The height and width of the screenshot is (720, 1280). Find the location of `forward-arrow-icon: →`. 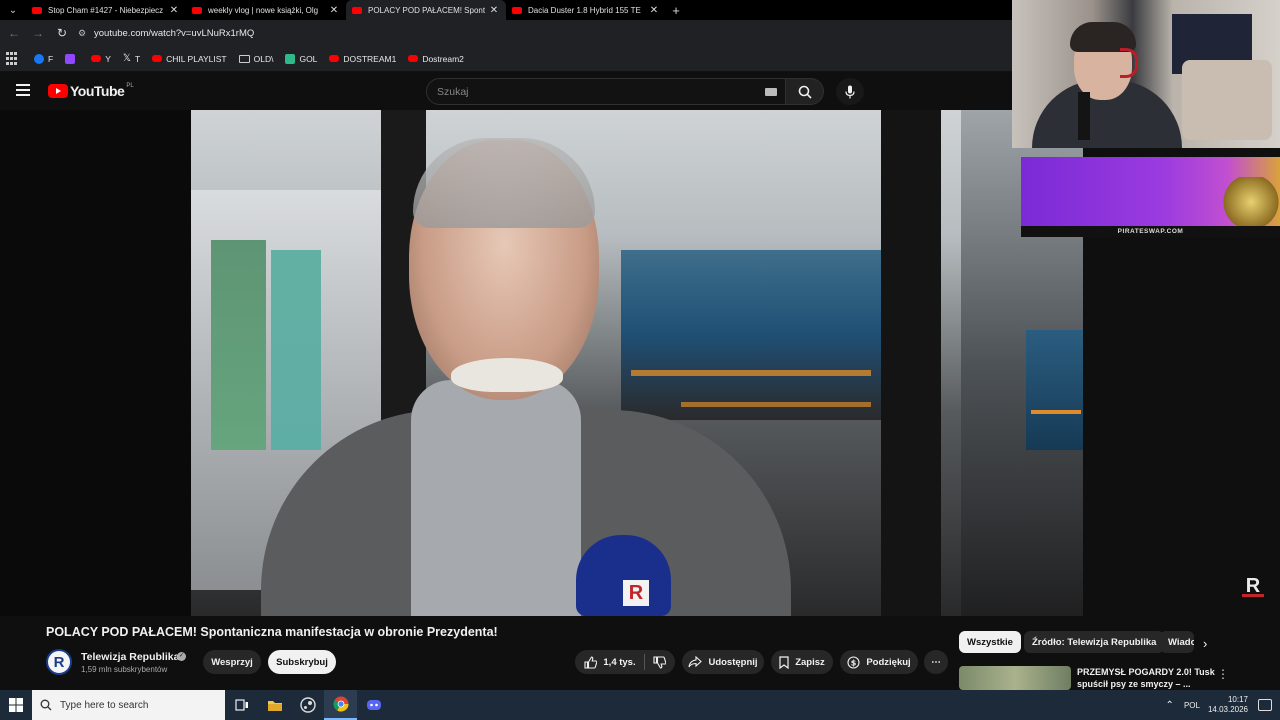

forward-arrow-icon: → is located at coordinates (38, 33).